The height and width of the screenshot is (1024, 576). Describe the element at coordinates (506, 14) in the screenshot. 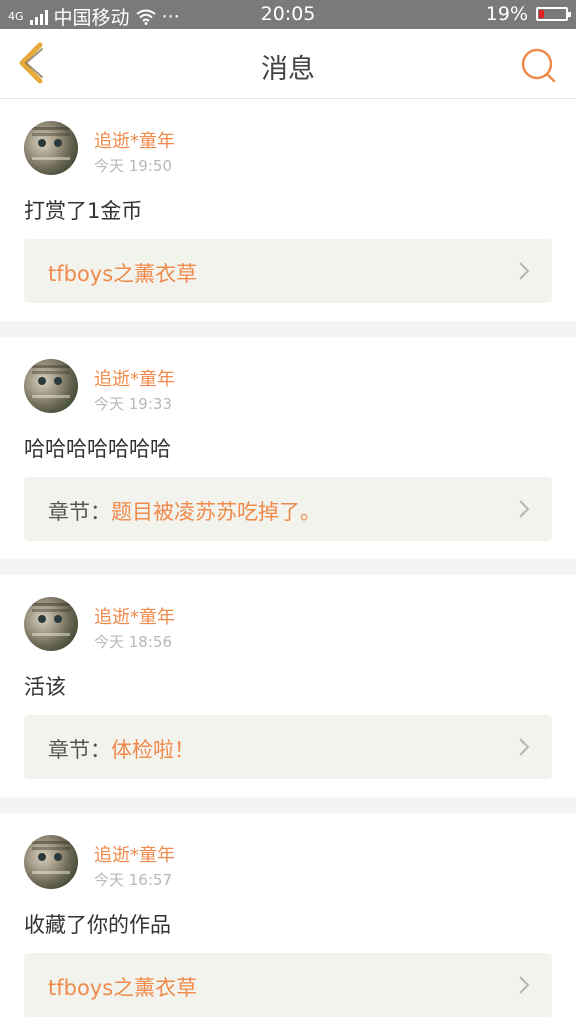

I see `battery-percent: 19%` at that location.